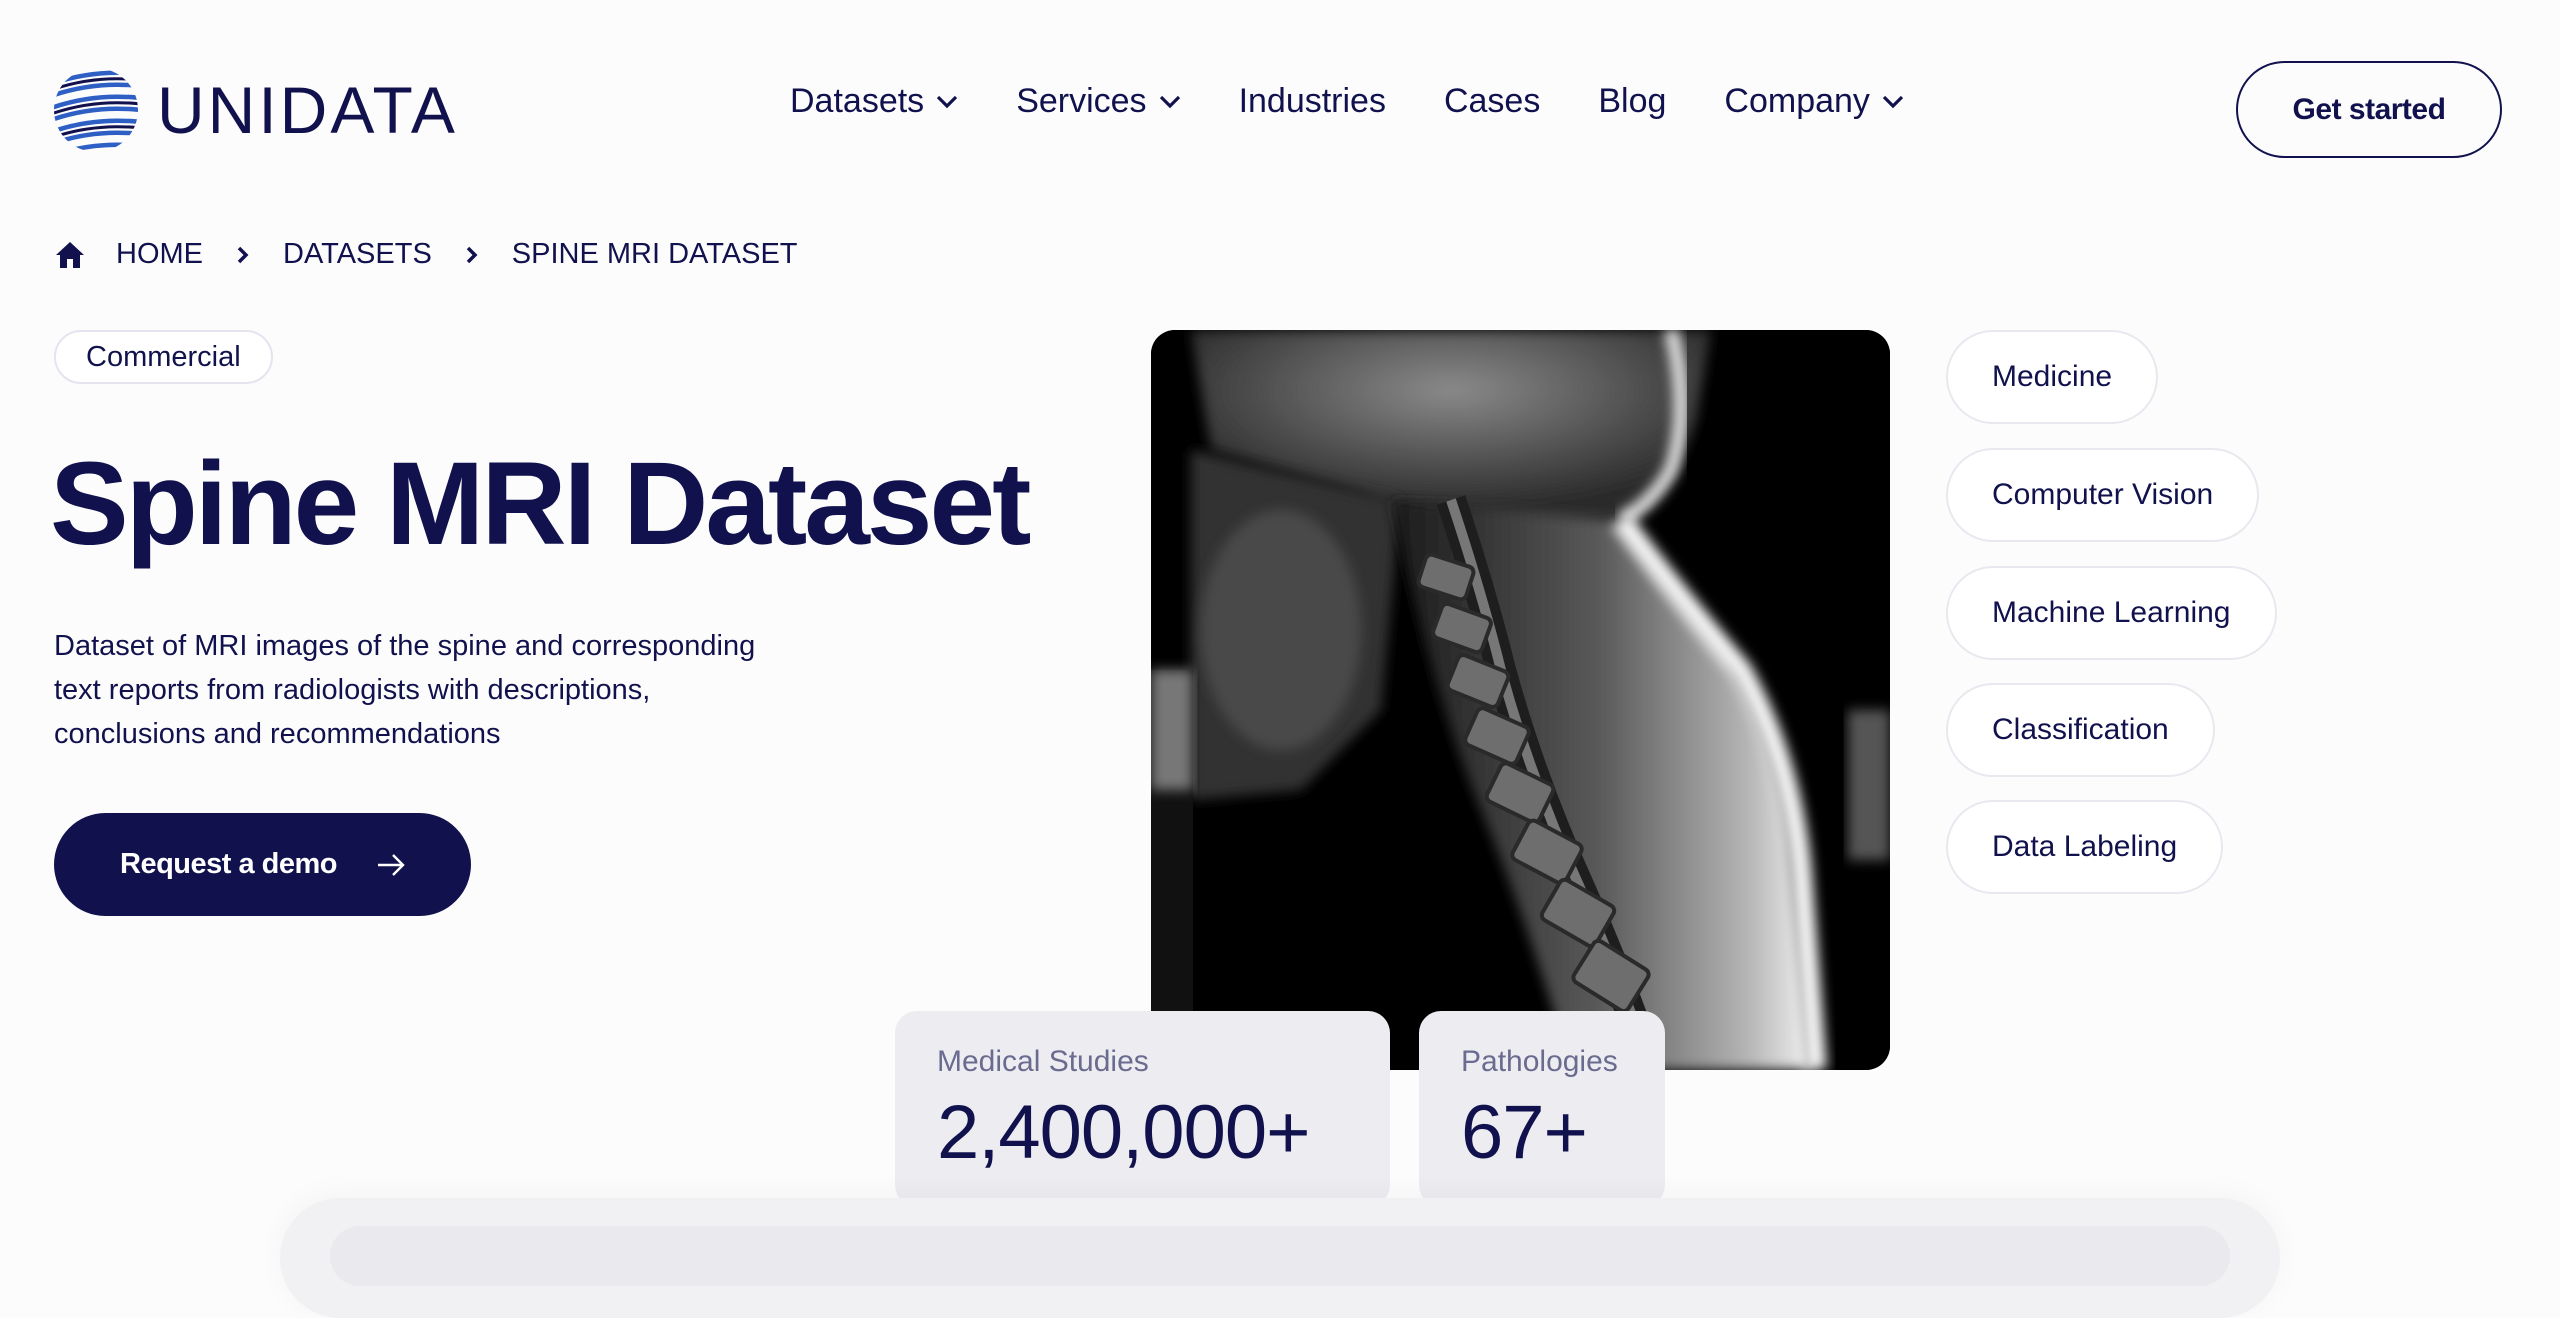 The image size is (2560, 1318). Describe the element at coordinates (1539, 1061) in the screenshot. I see `stat-pathologies-label: Pathologies` at that location.